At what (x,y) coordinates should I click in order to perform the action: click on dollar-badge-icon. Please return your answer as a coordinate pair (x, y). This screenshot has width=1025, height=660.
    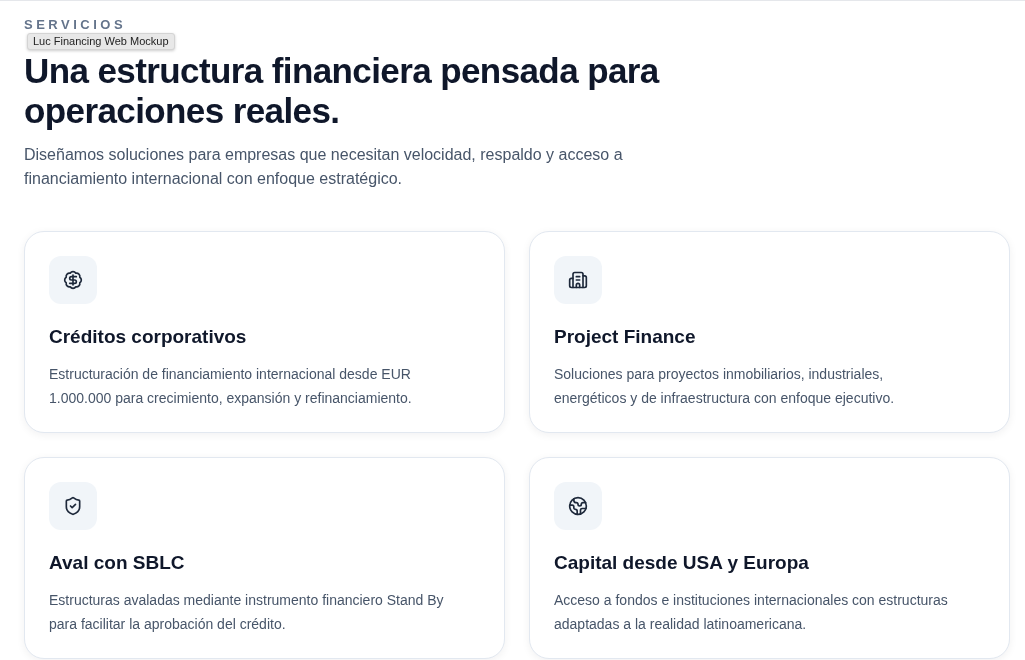
    Looking at the image, I should click on (73, 280).